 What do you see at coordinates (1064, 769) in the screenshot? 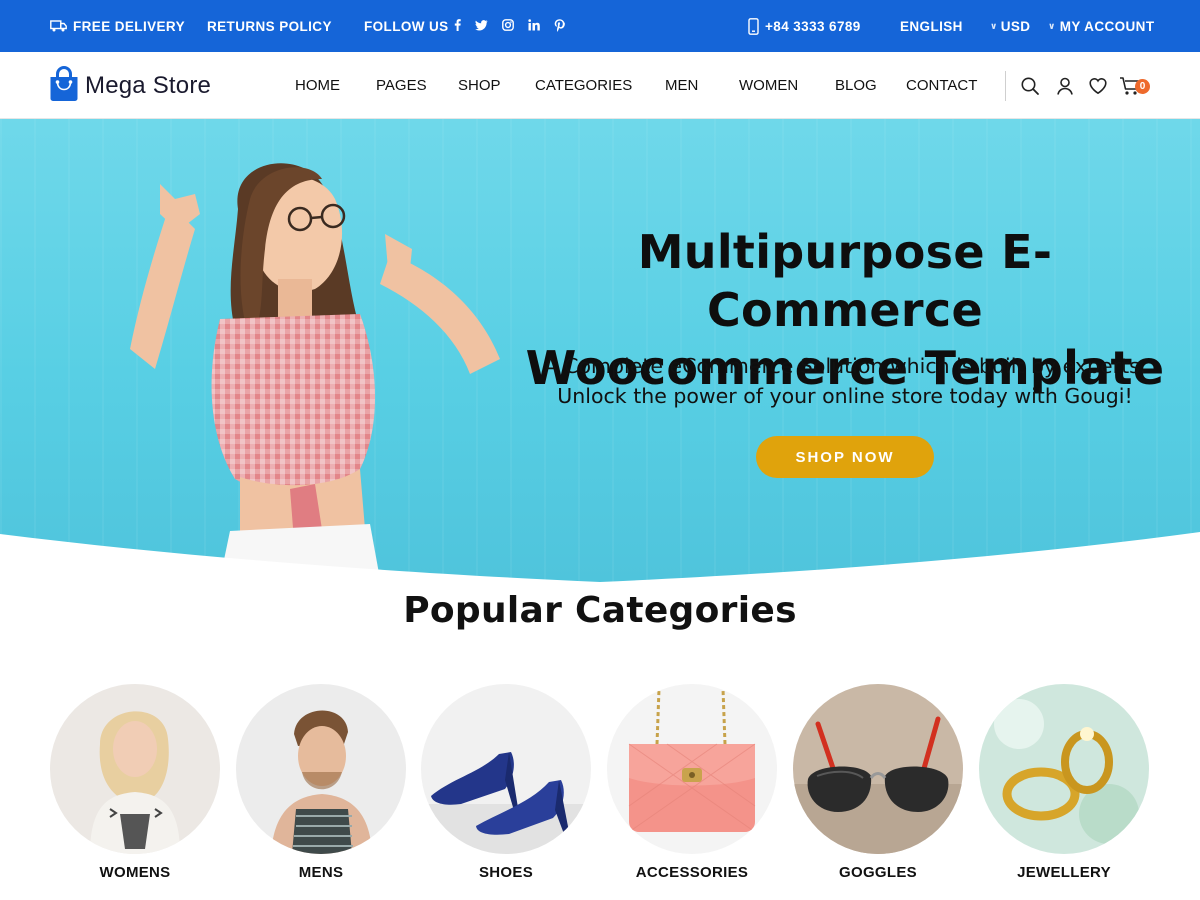
I see `category-jewellery-image` at bounding box center [1064, 769].